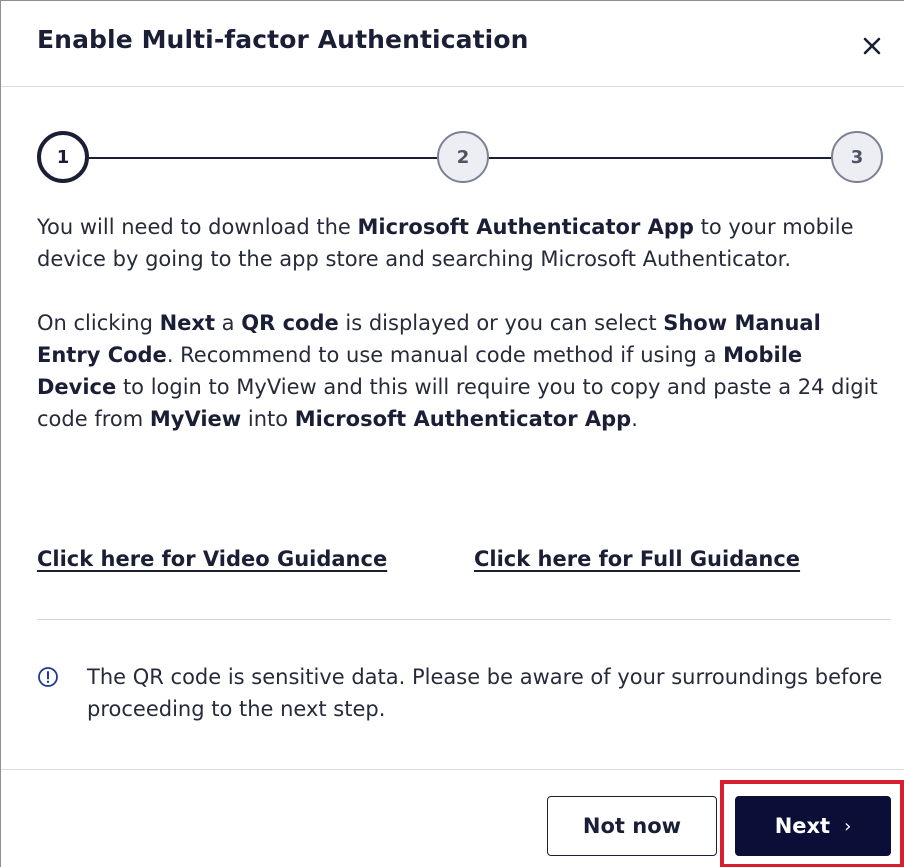 The height and width of the screenshot is (867, 904). I want to click on step-2-indicator: 2, so click(463, 157).